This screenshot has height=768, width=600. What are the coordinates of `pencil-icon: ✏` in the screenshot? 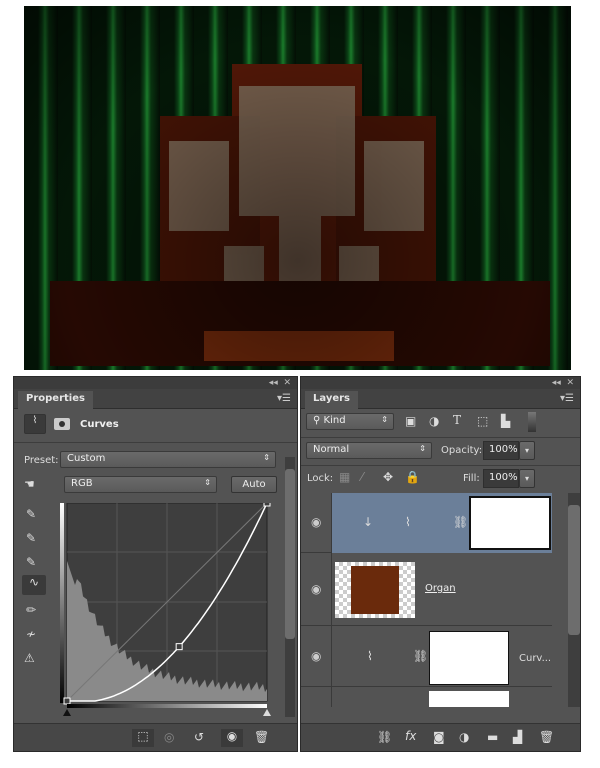 It's located at (31, 610).